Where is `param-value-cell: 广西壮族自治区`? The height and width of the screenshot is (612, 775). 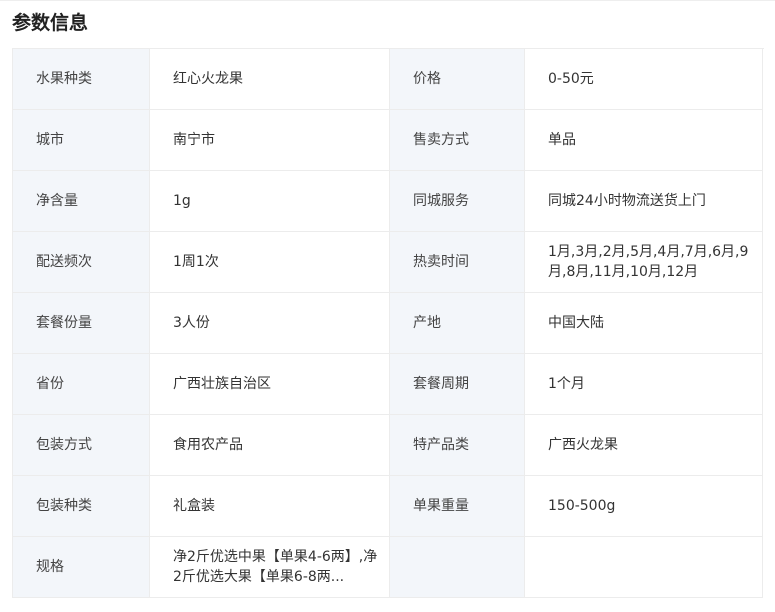 param-value-cell: 广西壮族自治区 is located at coordinates (270, 384).